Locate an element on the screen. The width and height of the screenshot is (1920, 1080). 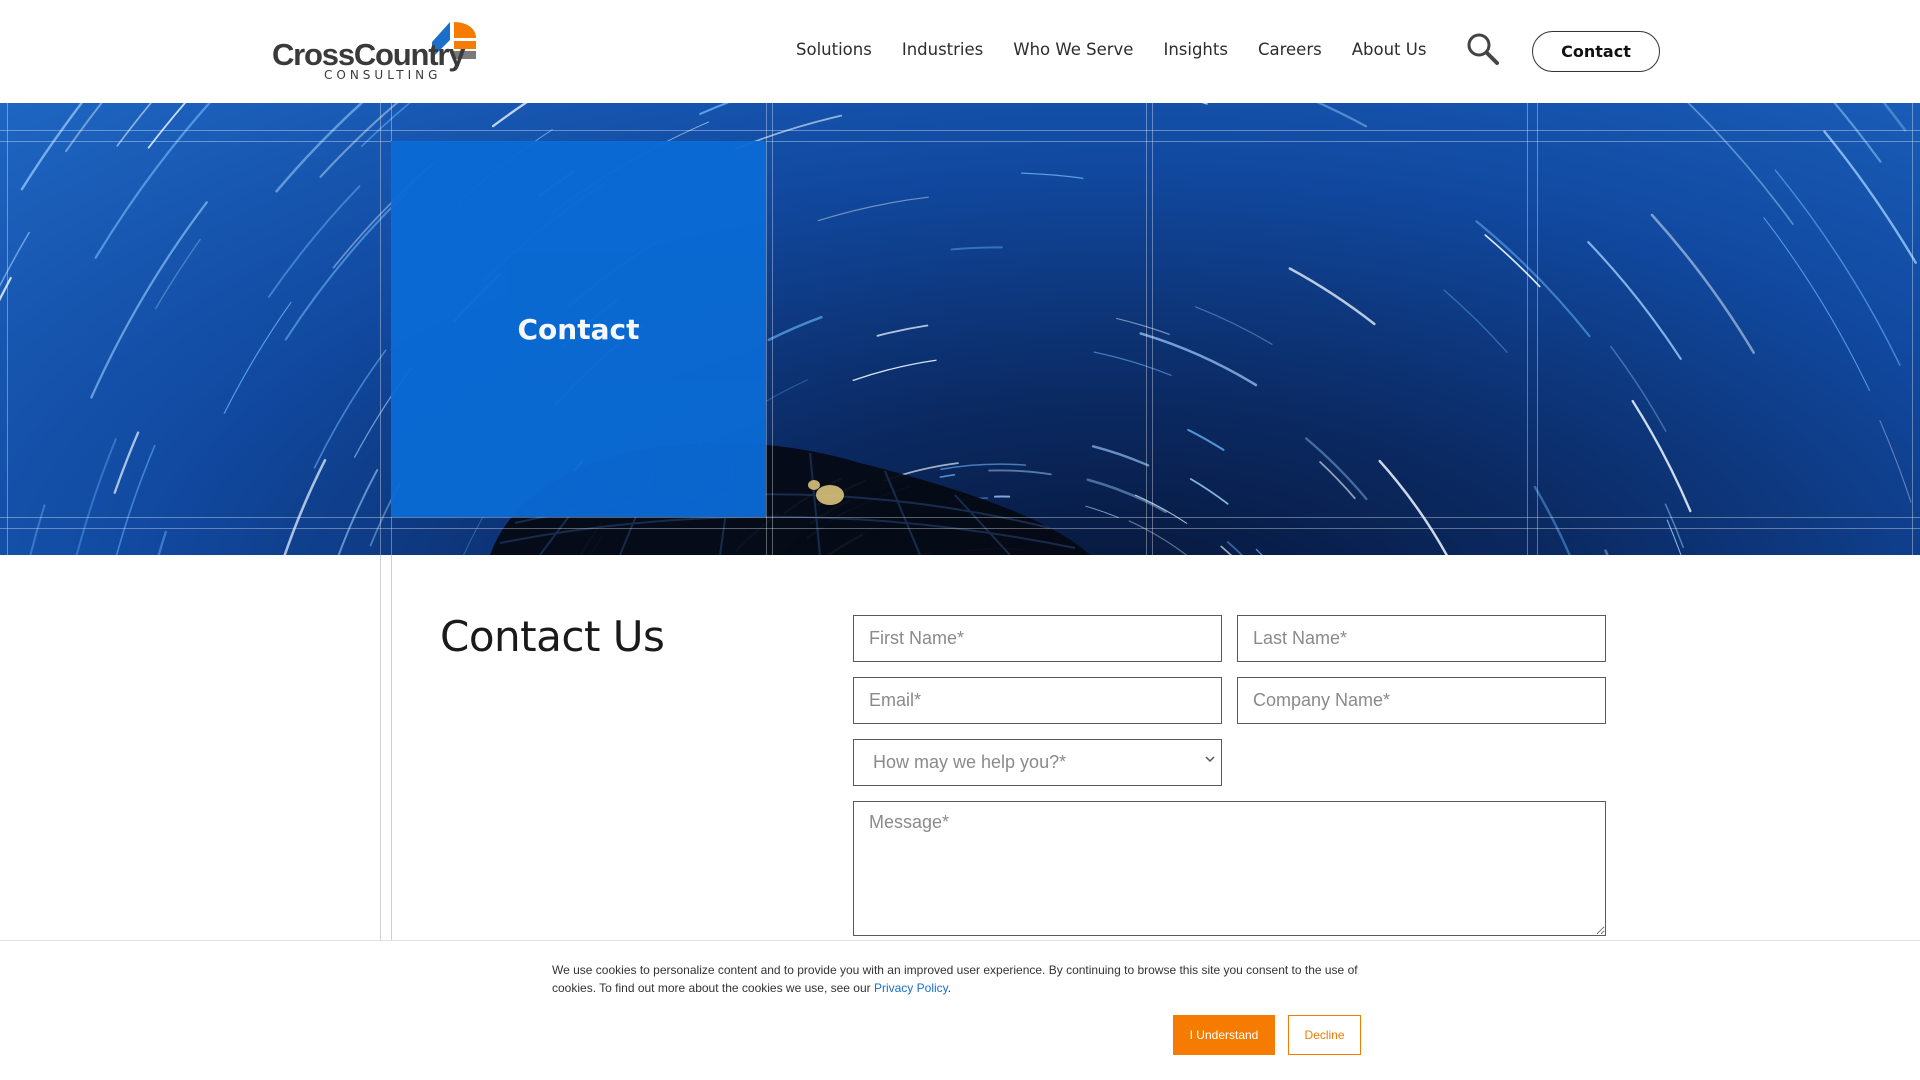
help-topic-select: How may we help you?* is located at coordinates (1037, 762).